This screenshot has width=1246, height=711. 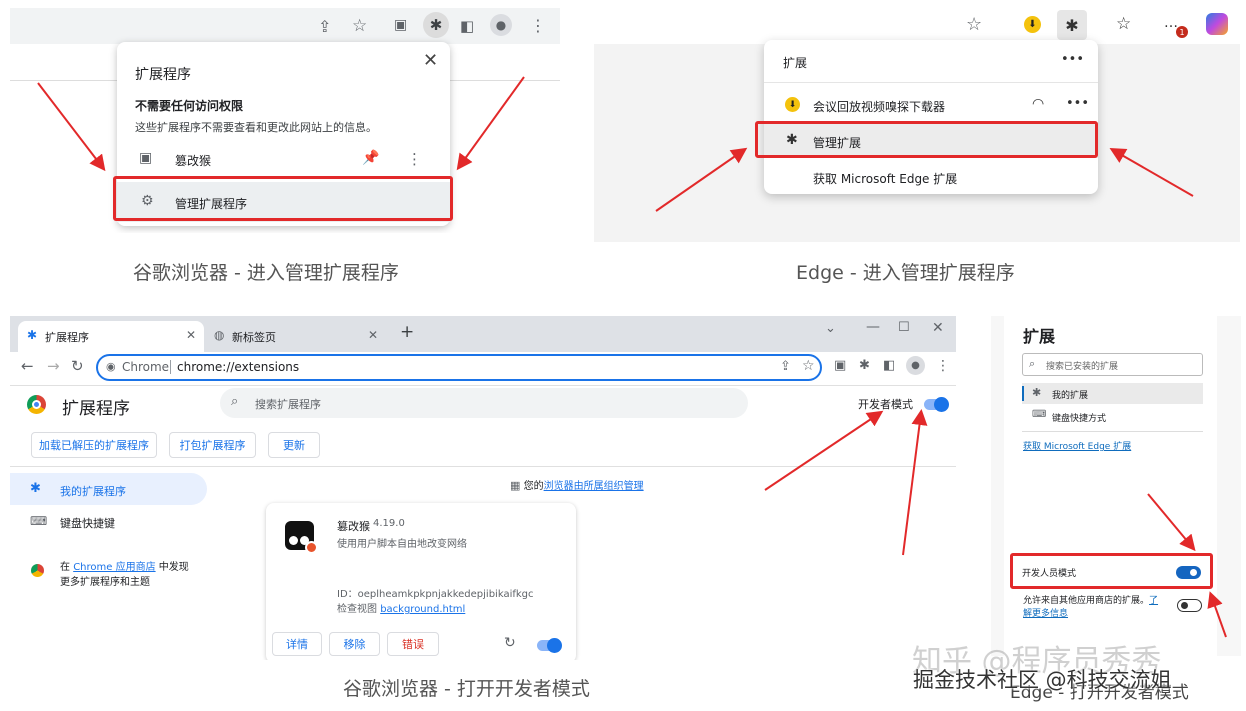 I want to click on webstore-icon, so click(x=37, y=570).